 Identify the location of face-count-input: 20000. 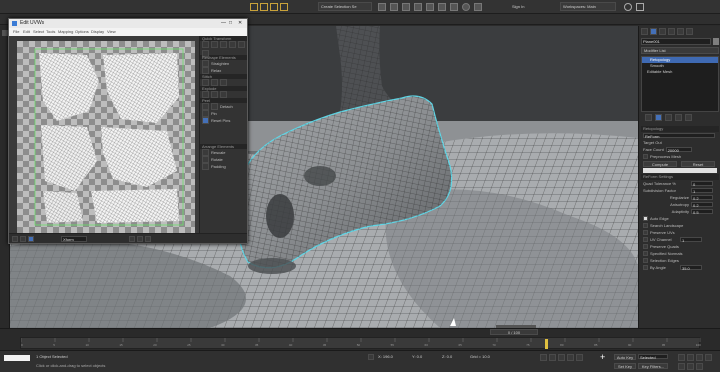
(678, 150).